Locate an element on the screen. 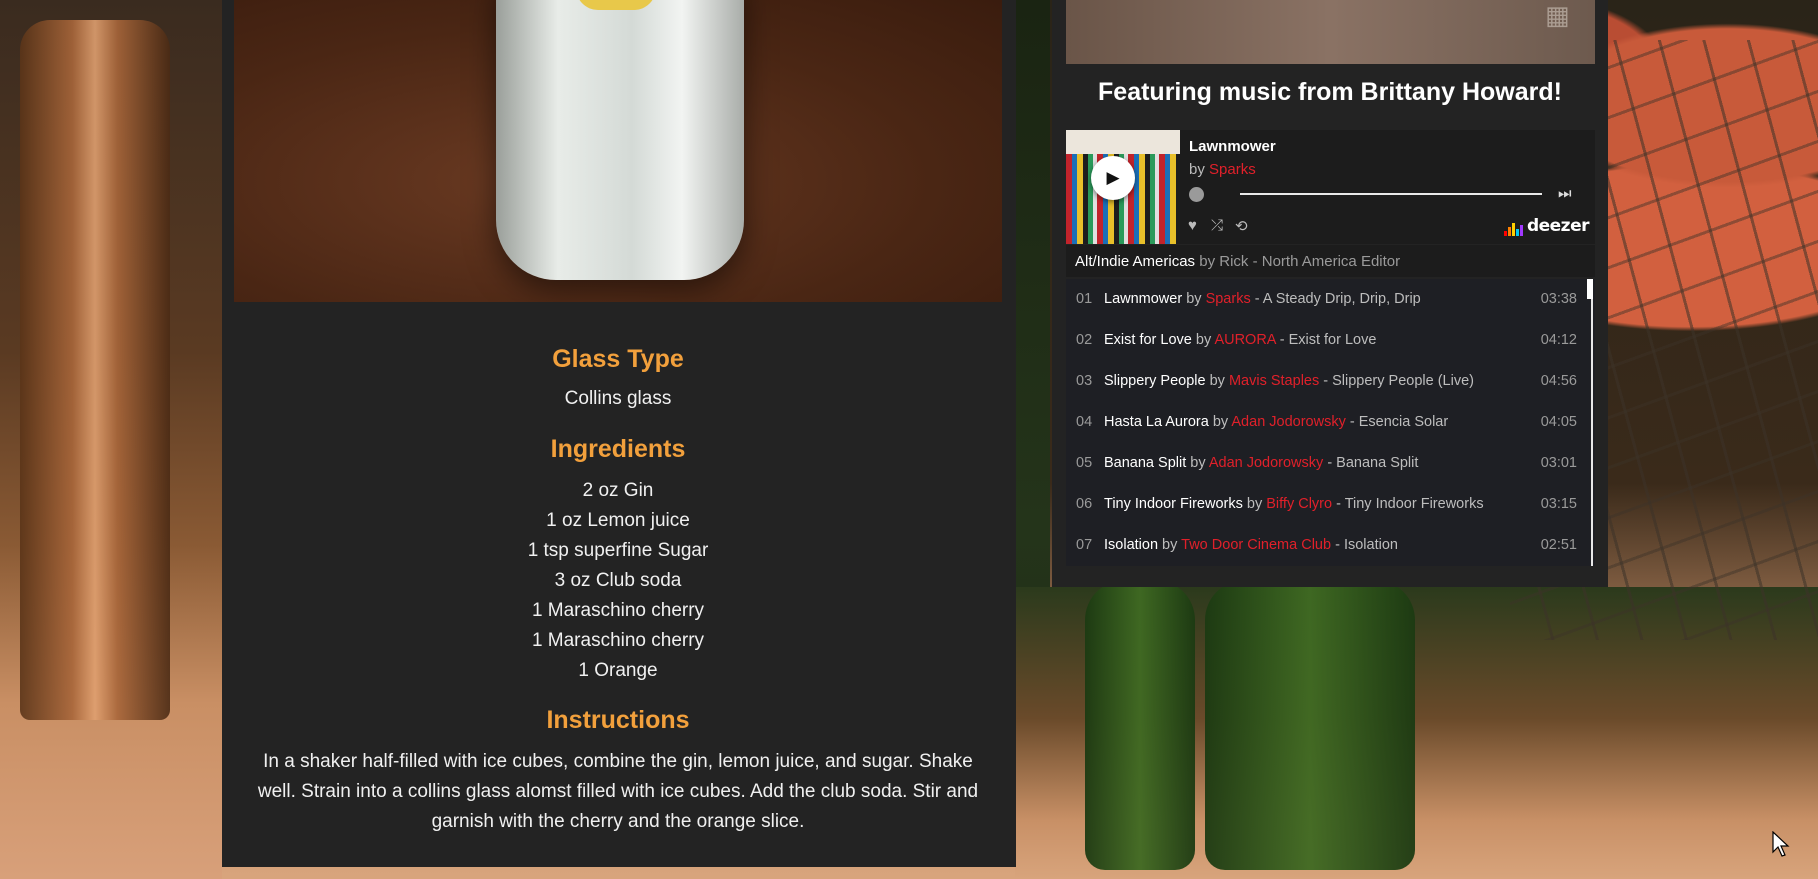 The width and height of the screenshot is (1818, 879). clock-icon is located at coordinates (1196, 194).